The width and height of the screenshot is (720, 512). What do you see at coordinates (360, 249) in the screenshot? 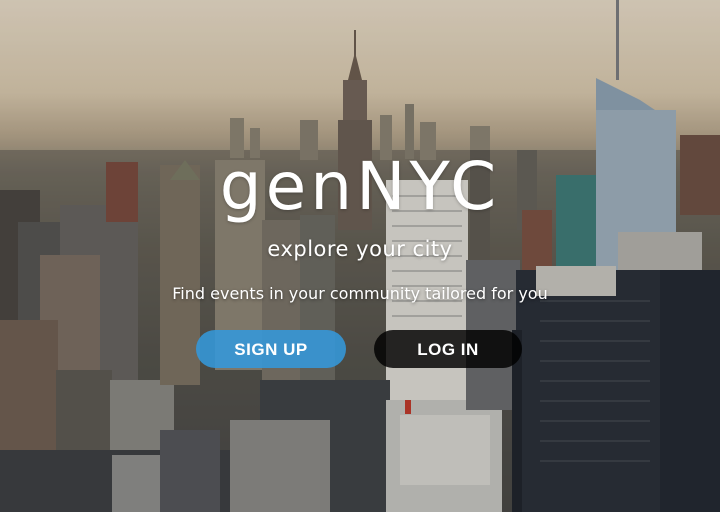
I see `hero-tagline: explore your city` at bounding box center [360, 249].